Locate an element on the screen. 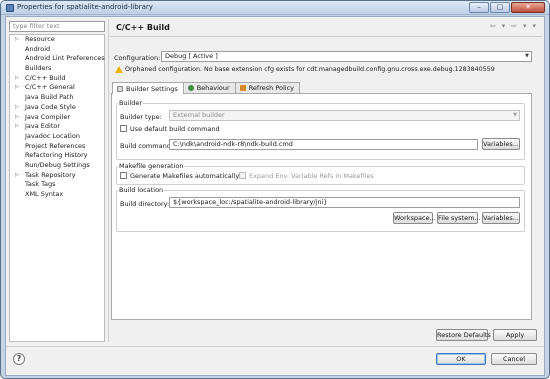  tree-item-label: Android Lint Preferences is located at coordinates (65, 58).